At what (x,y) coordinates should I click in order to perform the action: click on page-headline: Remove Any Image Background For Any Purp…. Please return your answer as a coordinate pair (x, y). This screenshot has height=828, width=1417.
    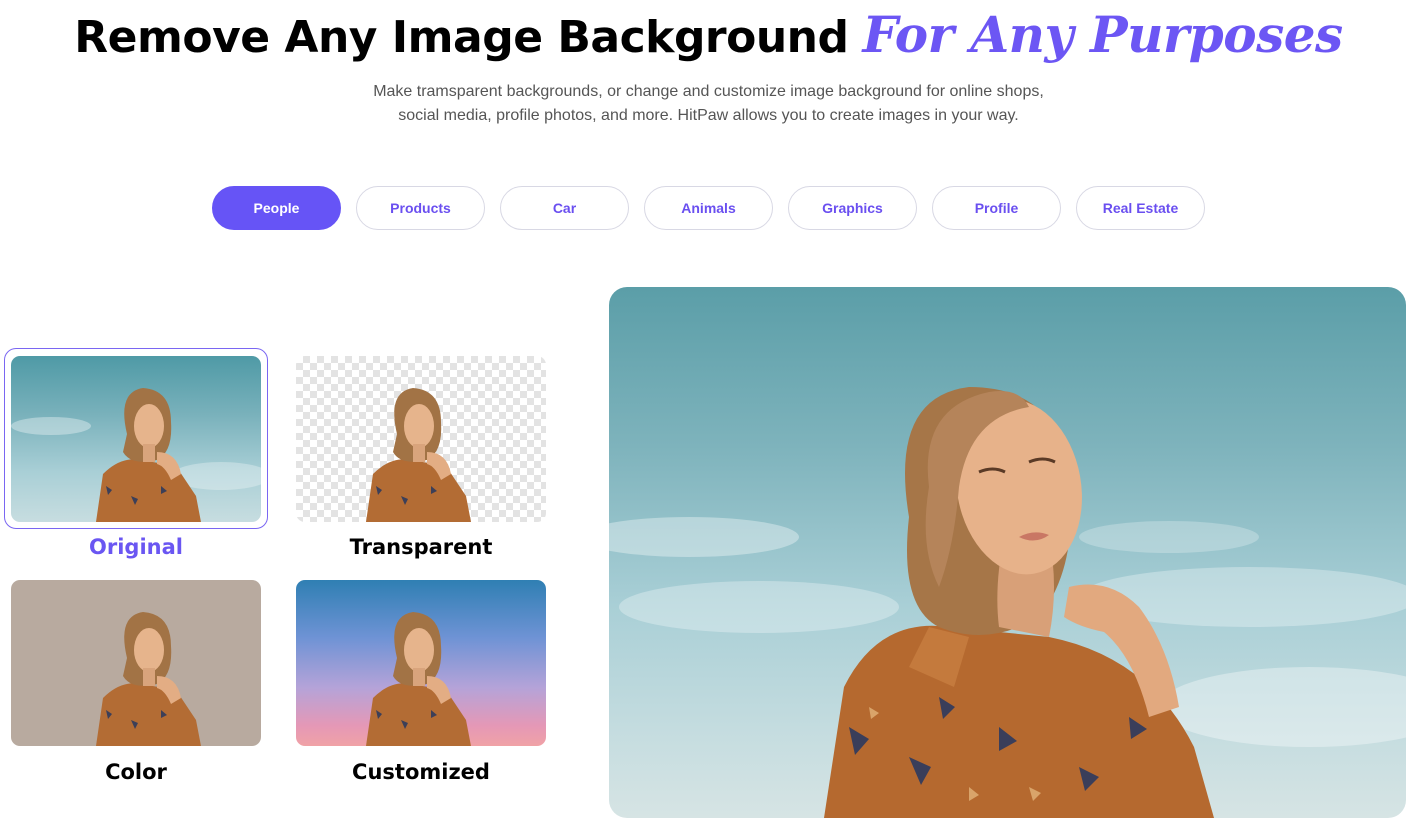
    Looking at the image, I should click on (708, 35).